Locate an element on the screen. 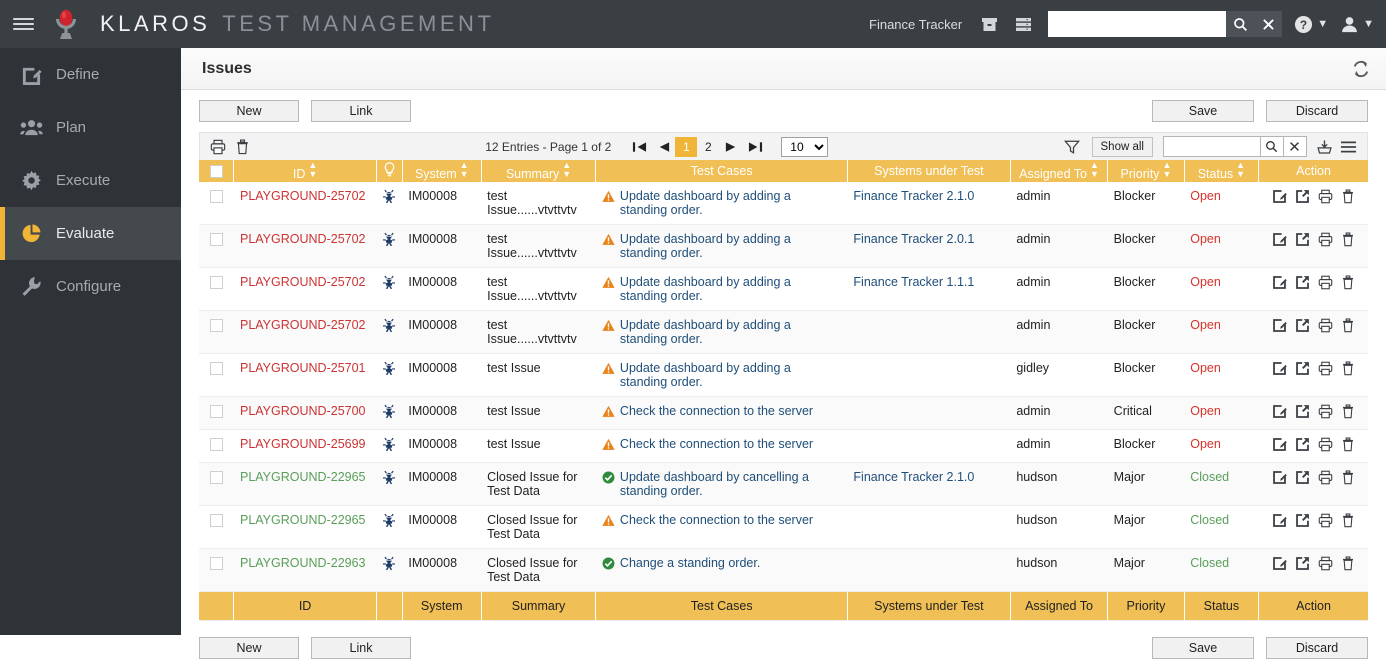  sut-link: Finance Tracker 1.1.1 is located at coordinates (913, 282).